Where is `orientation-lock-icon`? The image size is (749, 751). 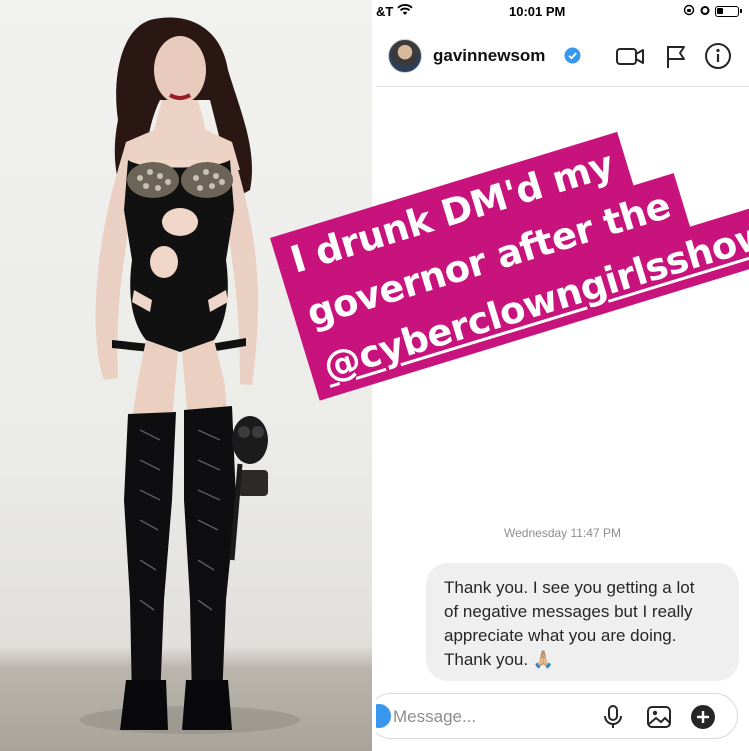 orientation-lock-icon is located at coordinates (689, 11).